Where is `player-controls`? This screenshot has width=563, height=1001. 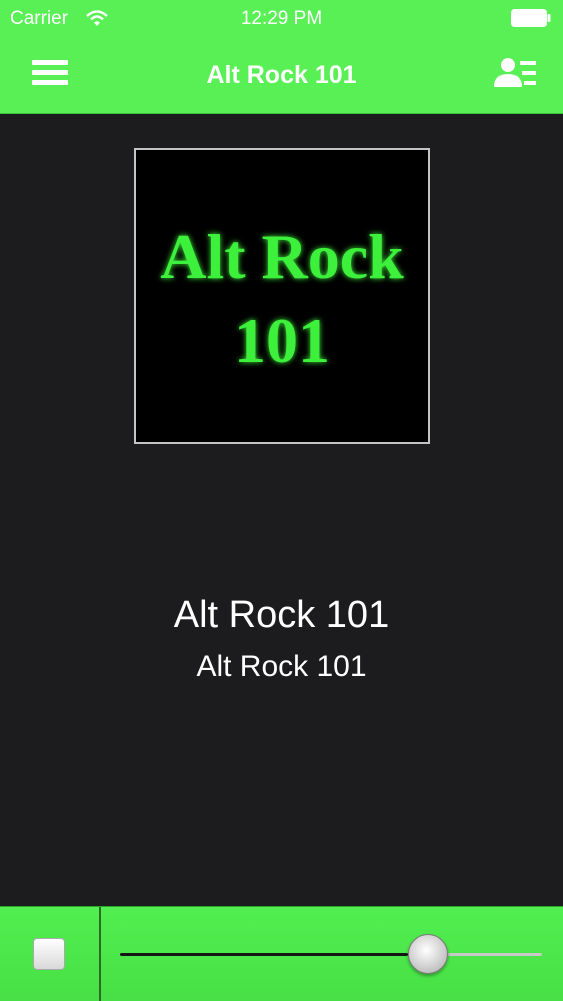 player-controls is located at coordinates (281, 953).